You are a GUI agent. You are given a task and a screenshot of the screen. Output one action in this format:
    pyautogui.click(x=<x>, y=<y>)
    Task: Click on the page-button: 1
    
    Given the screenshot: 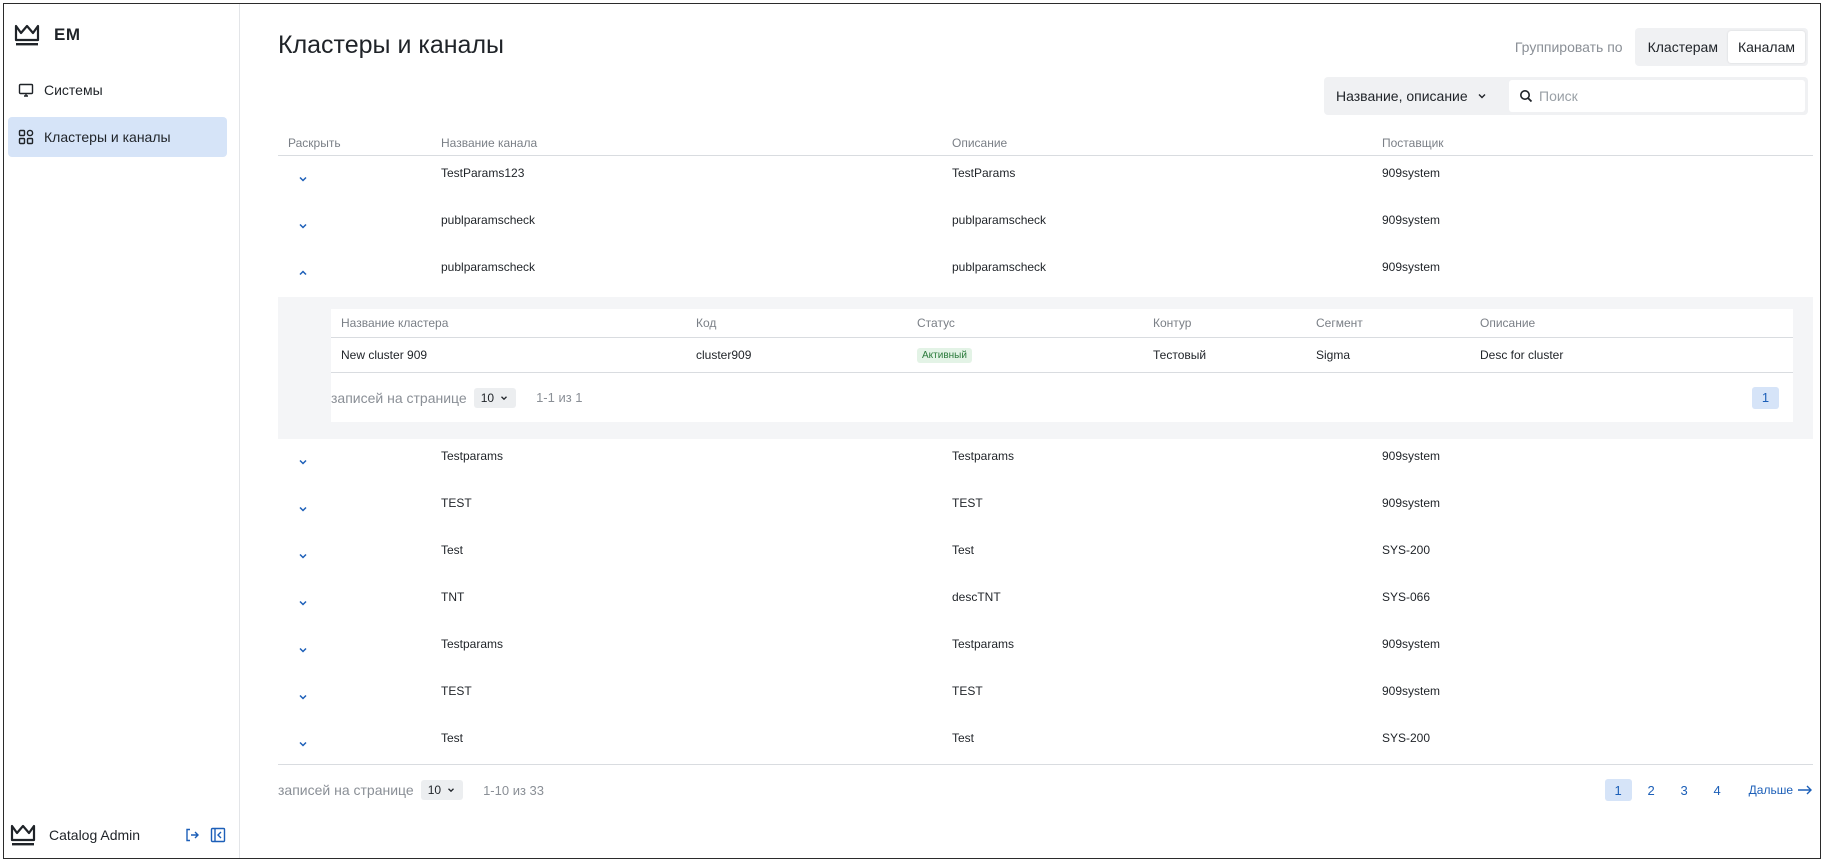 What is the action you would take?
    pyautogui.click(x=1765, y=397)
    